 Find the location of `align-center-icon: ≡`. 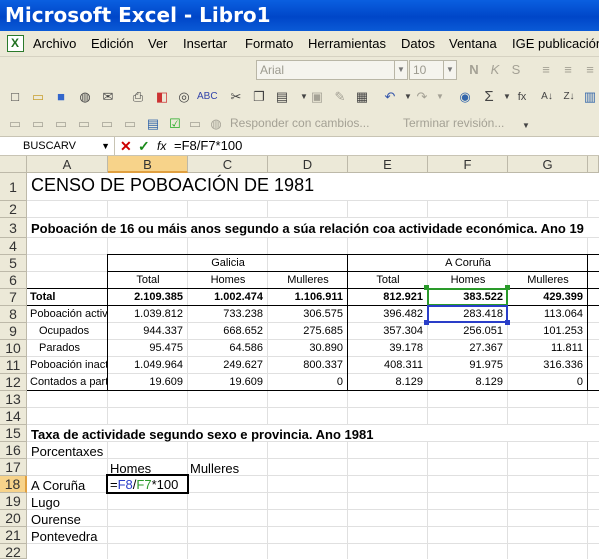

align-center-icon: ≡ is located at coordinates (568, 70).